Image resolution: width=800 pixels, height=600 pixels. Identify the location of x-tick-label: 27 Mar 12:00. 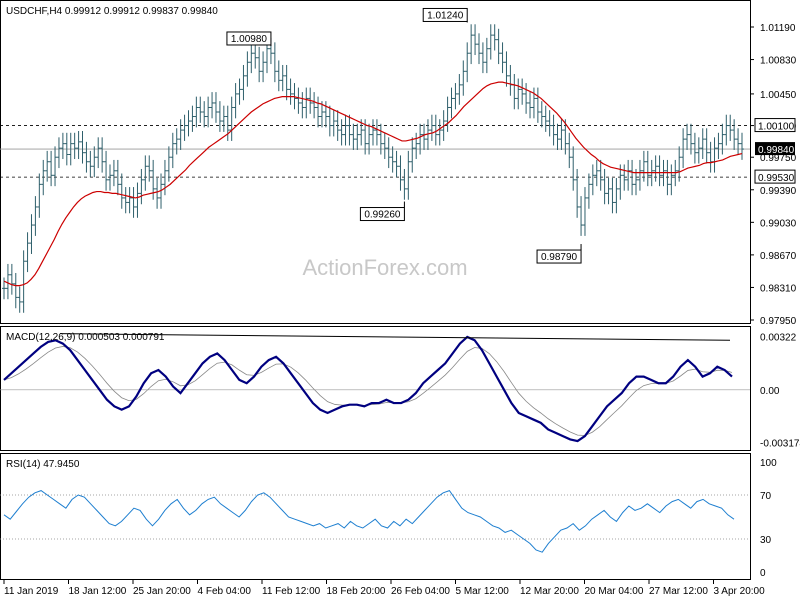
(678, 591).